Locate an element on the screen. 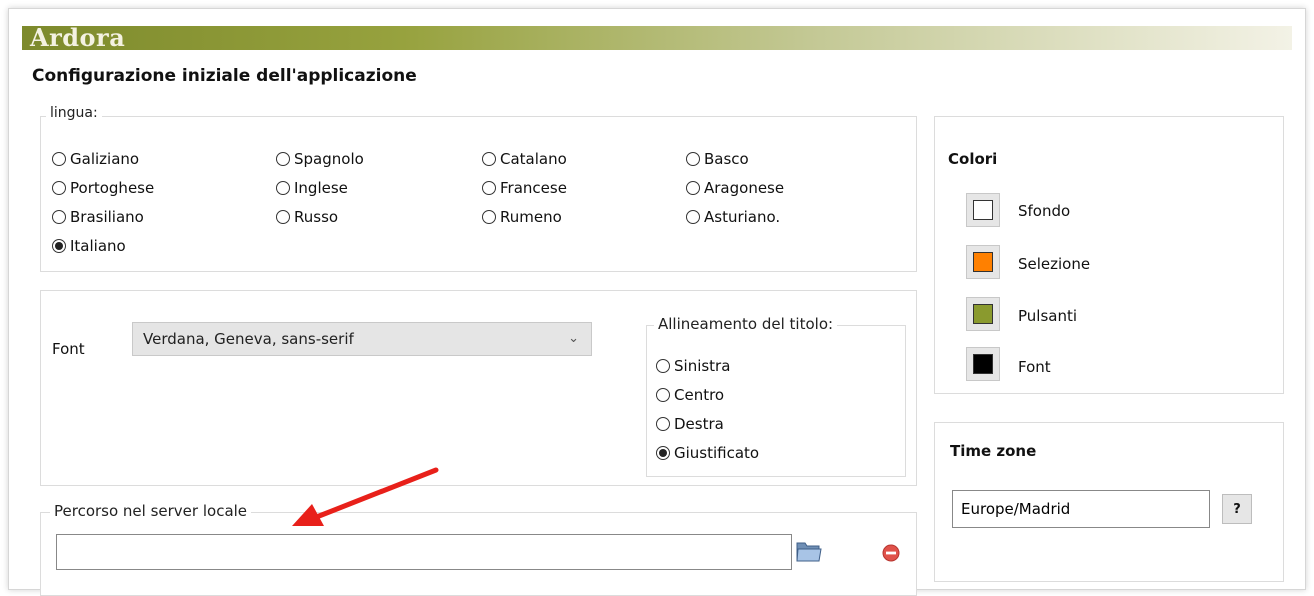  colors-title: Colori is located at coordinates (973, 159).